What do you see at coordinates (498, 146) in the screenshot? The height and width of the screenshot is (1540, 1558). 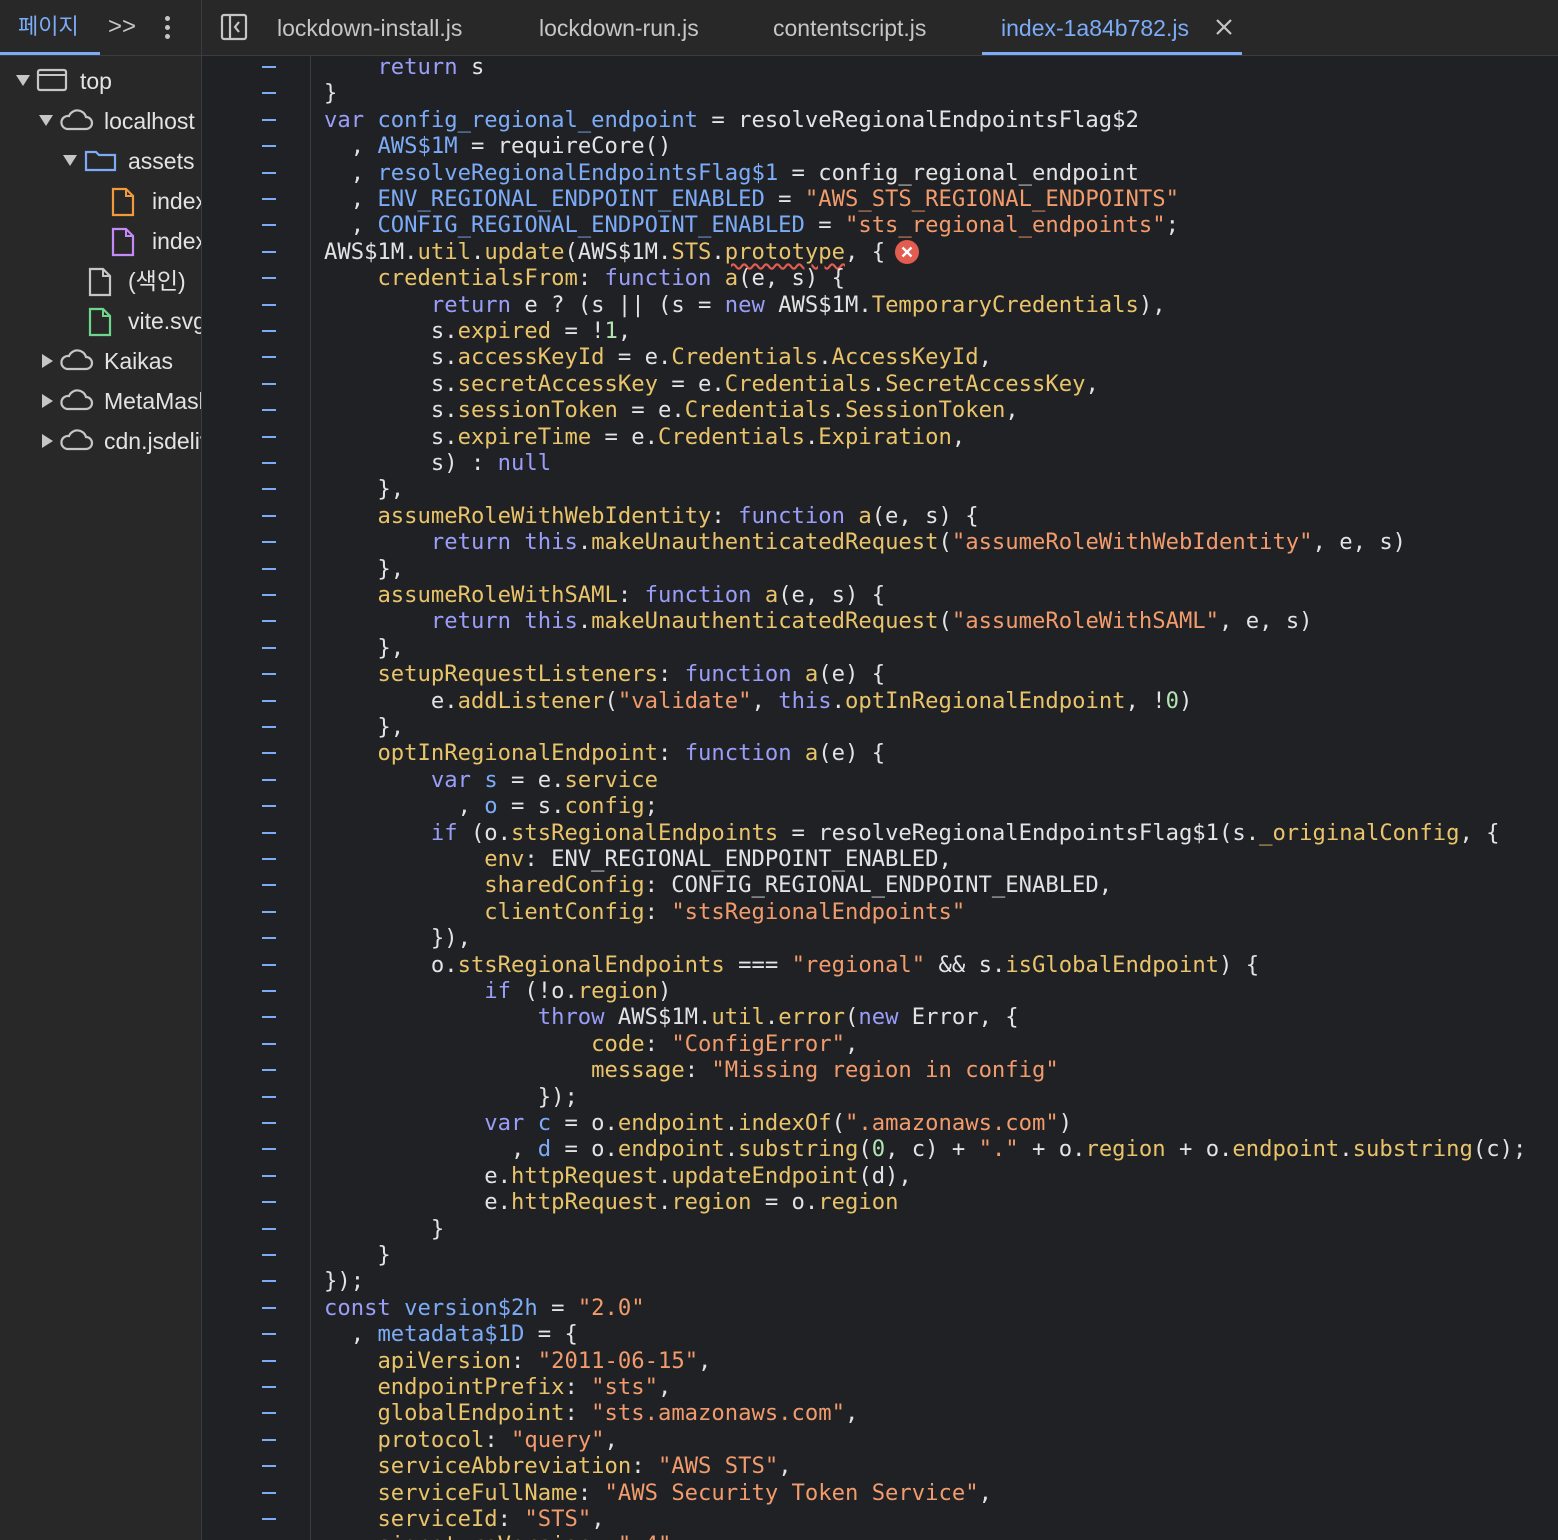 I see `code-line: , AWS$1M = requireCore()` at bounding box center [498, 146].